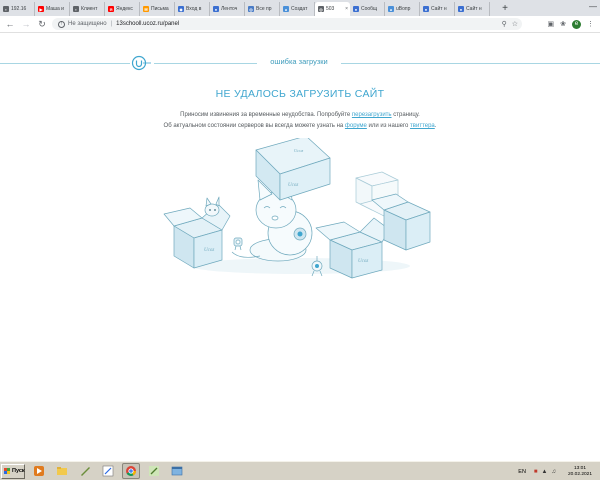 Image resolution: width=600 pixels, height=480 pixels. Describe the element at coordinates (300, 94) in the screenshot. I see `page-title: НЕ УДАЛОСЬ ЗАГРУЗИТЬ САЙТ` at that location.